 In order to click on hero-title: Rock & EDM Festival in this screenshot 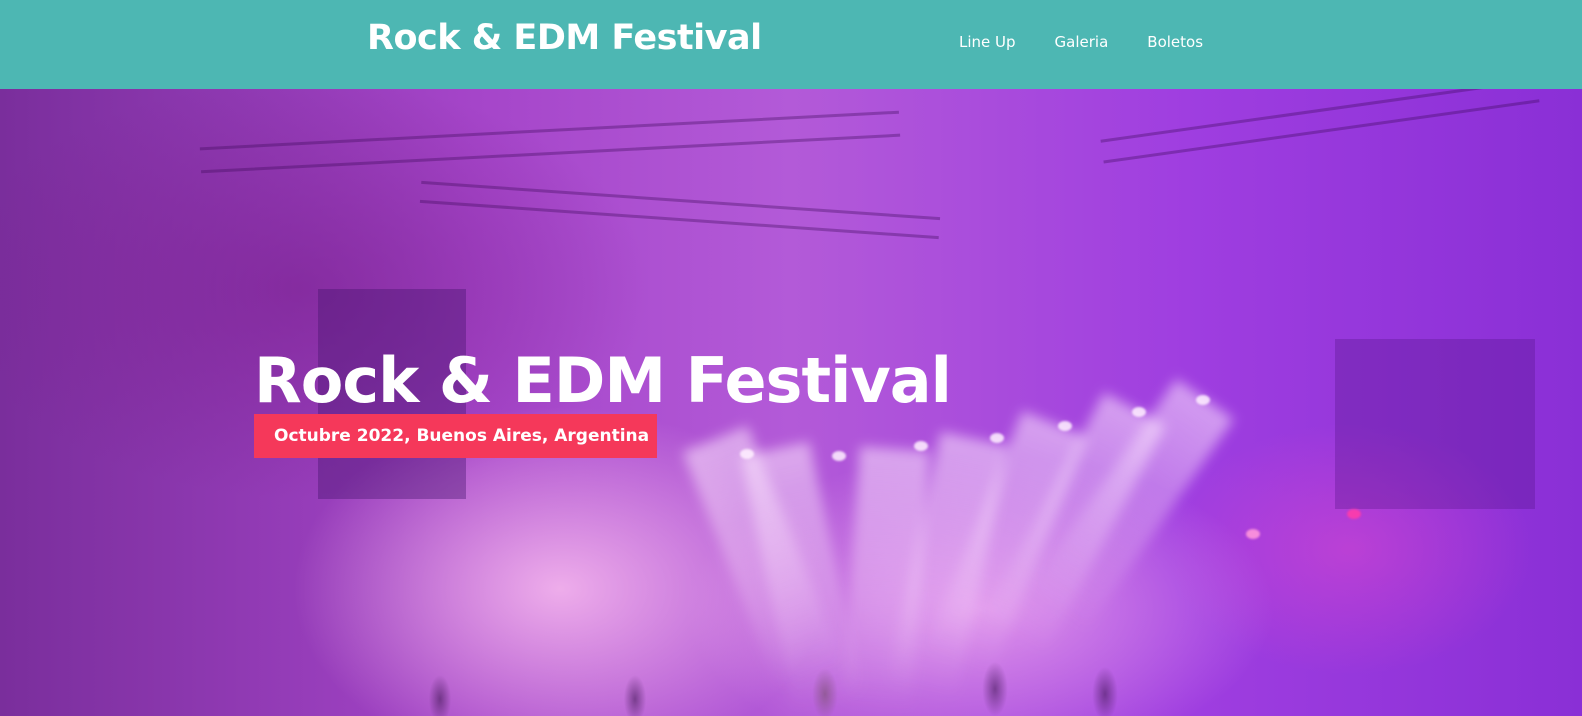, I will do `click(603, 380)`.